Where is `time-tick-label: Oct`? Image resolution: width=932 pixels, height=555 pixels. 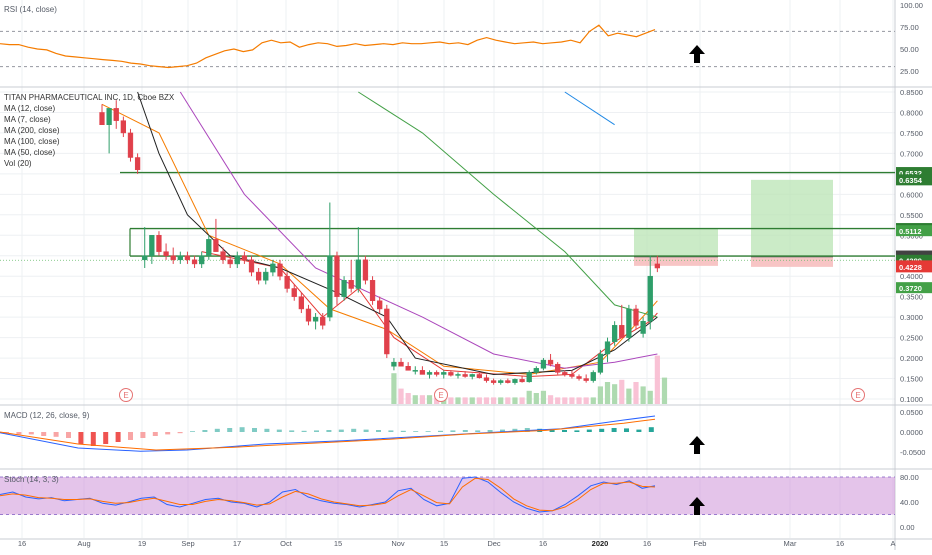
time-tick-label: Oct is located at coordinates (286, 543).